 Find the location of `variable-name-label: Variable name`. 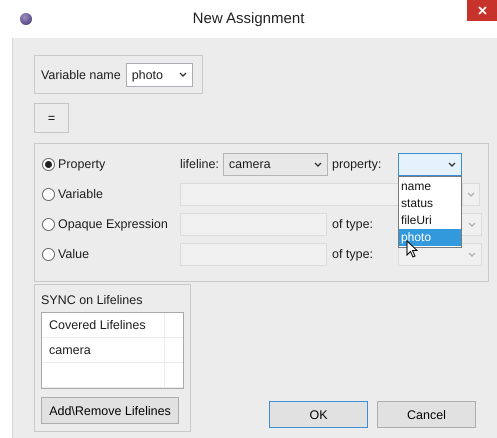

variable-name-label: Variable name is located at coordinates (81, 75).